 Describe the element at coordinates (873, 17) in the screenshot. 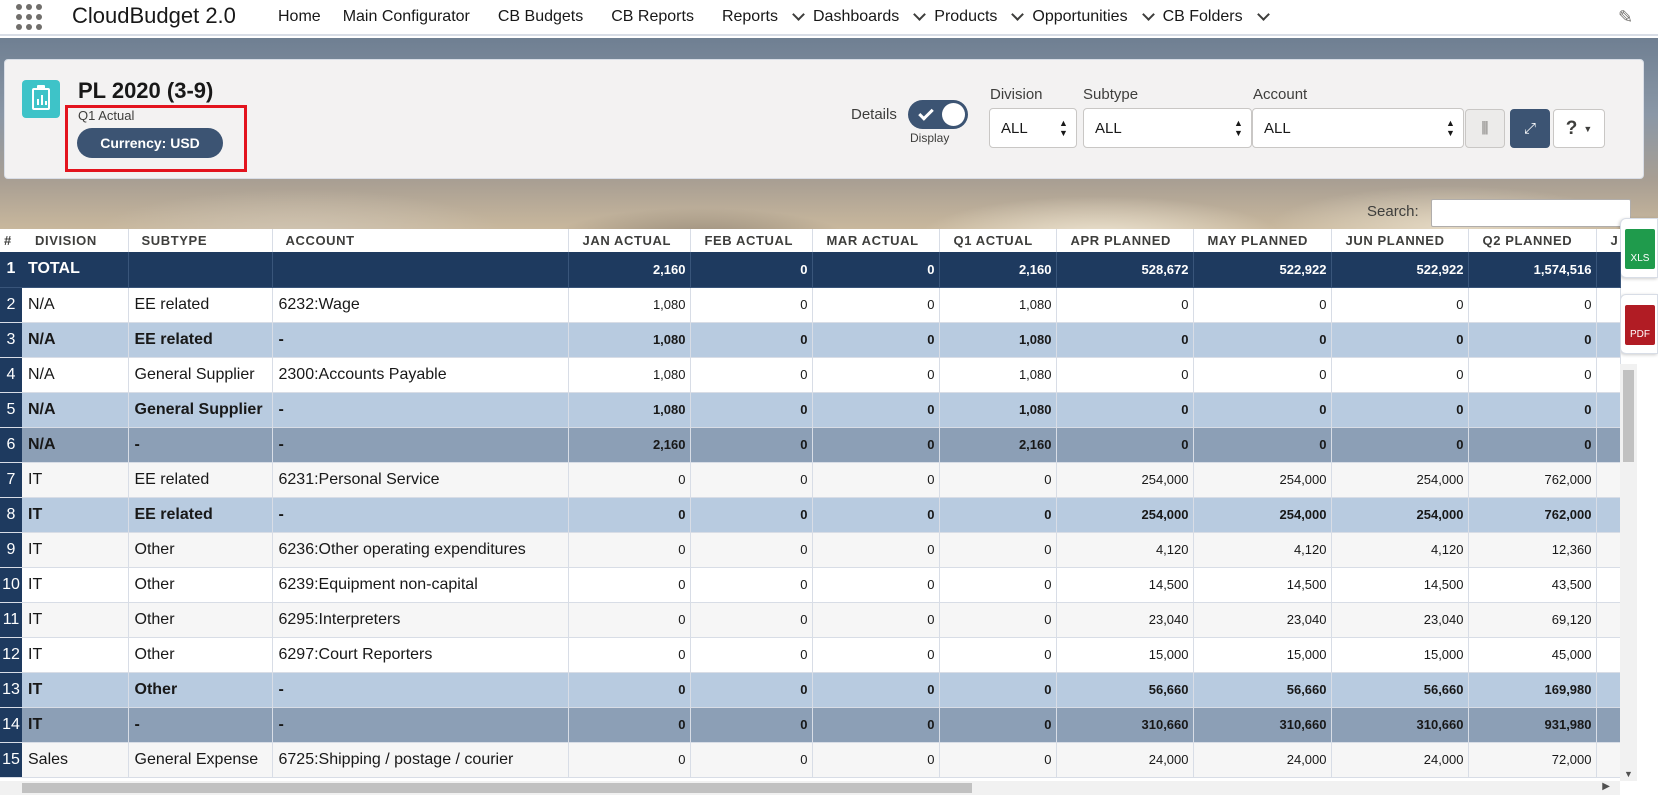

I see `nav-item-dashboards: Dashboards` at that location.